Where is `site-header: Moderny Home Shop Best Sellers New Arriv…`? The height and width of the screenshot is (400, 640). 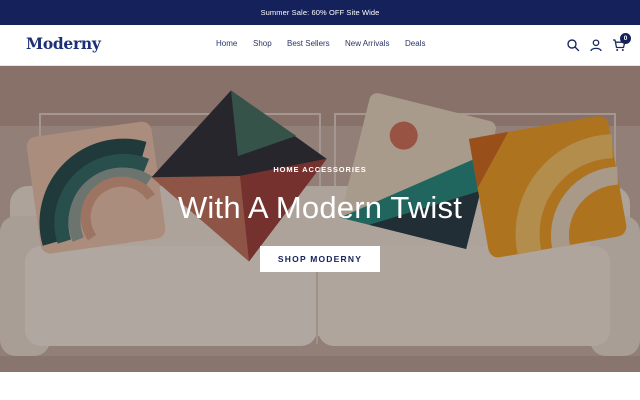
site-header: Moderny Home Shop Best Sellers New Arriv… is located at coordinates (320, 45).